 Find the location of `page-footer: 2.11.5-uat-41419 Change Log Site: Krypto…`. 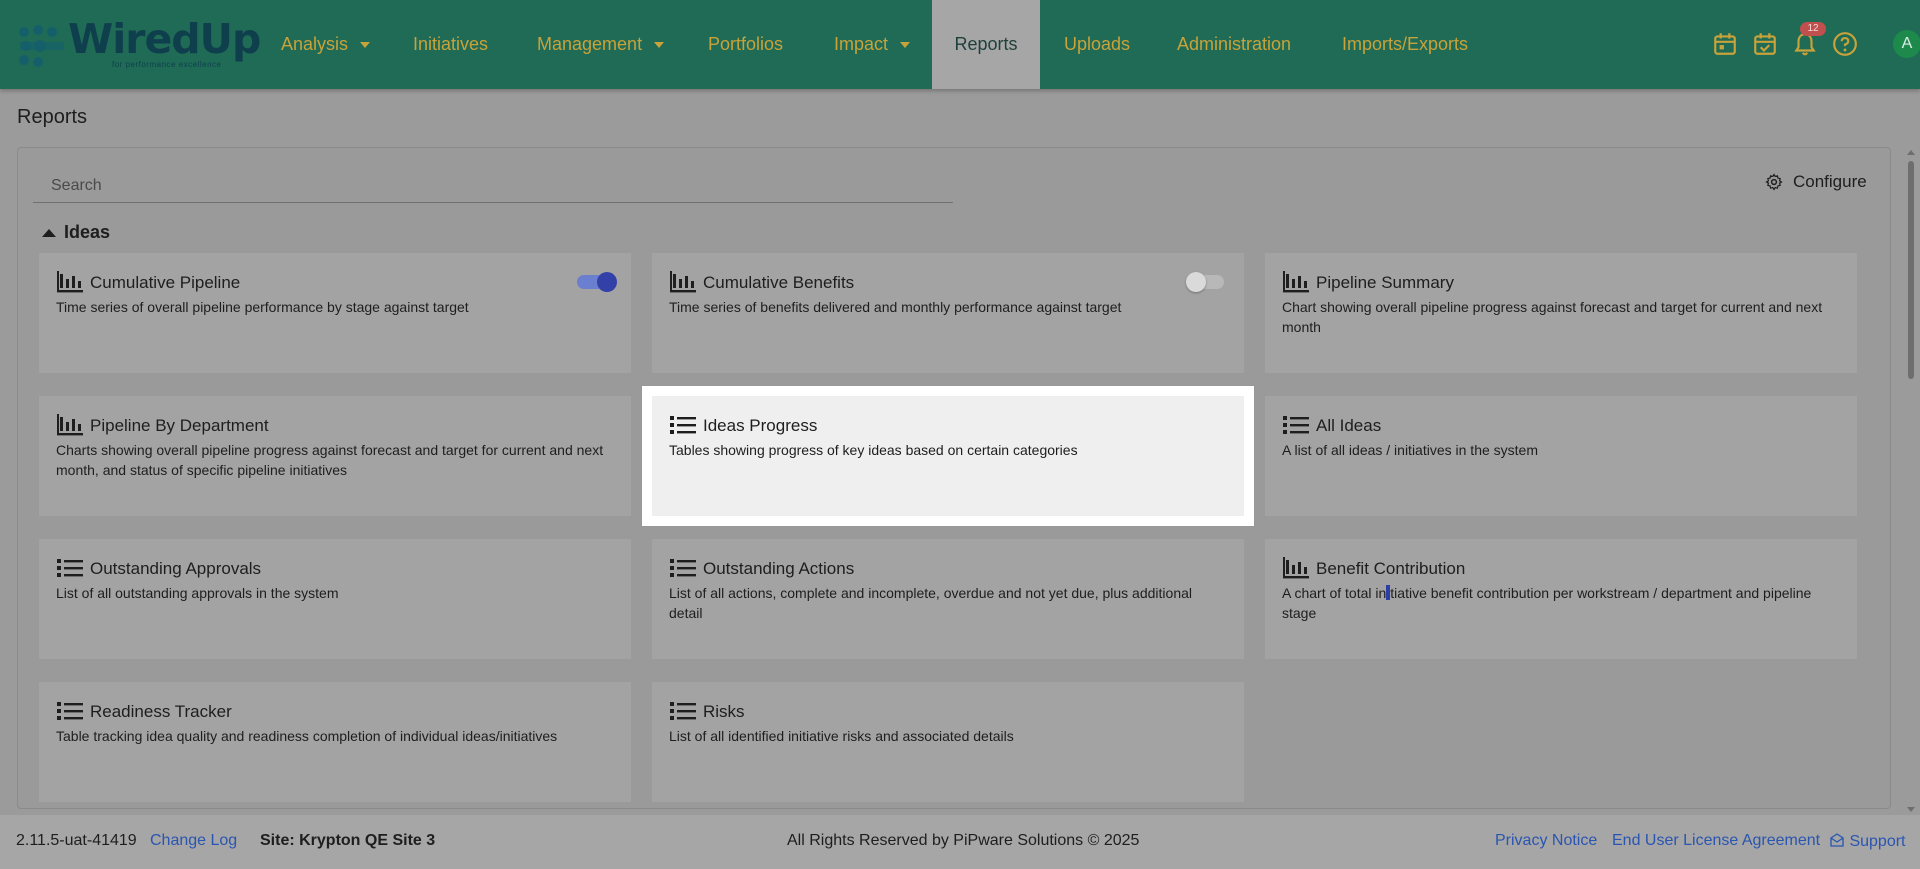

page-footer: 2.11.5-uat-41419 Change Log Site: Krypto… is located at coordinates (960, 842).